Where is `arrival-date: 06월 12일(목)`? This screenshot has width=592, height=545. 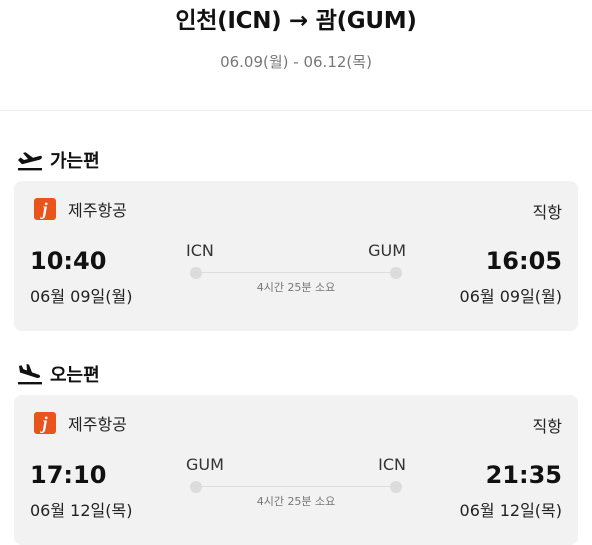 arrival-date: 06월 12일(목) is located at coordinates (510, 510).